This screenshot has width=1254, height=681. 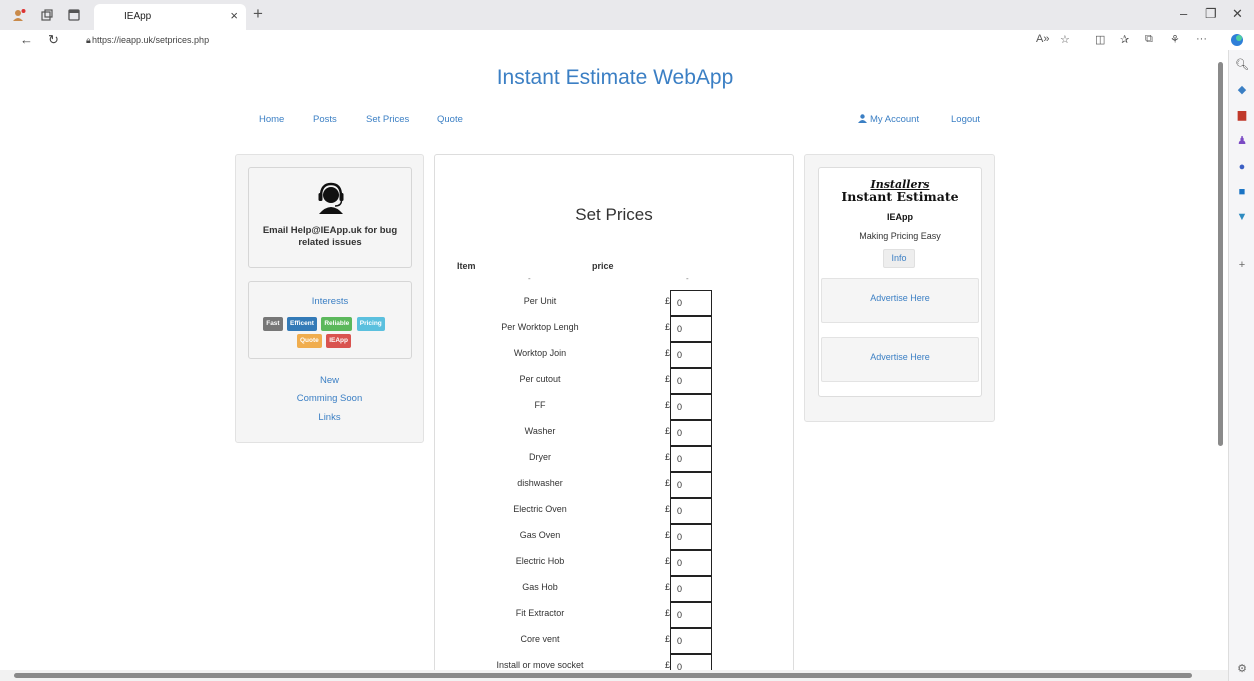 I want to click on help-text-line2: related issues, so click(x=330, y=242).